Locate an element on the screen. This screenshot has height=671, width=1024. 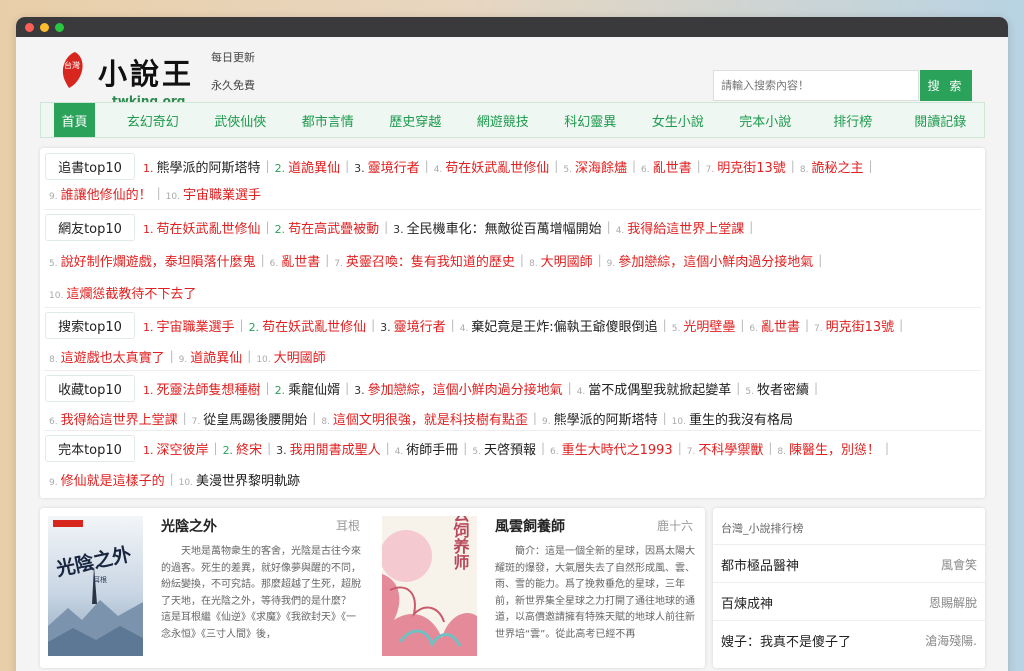
ranking-entry: 1. 宇宙職業選手 is located at coordinates (189, 325).